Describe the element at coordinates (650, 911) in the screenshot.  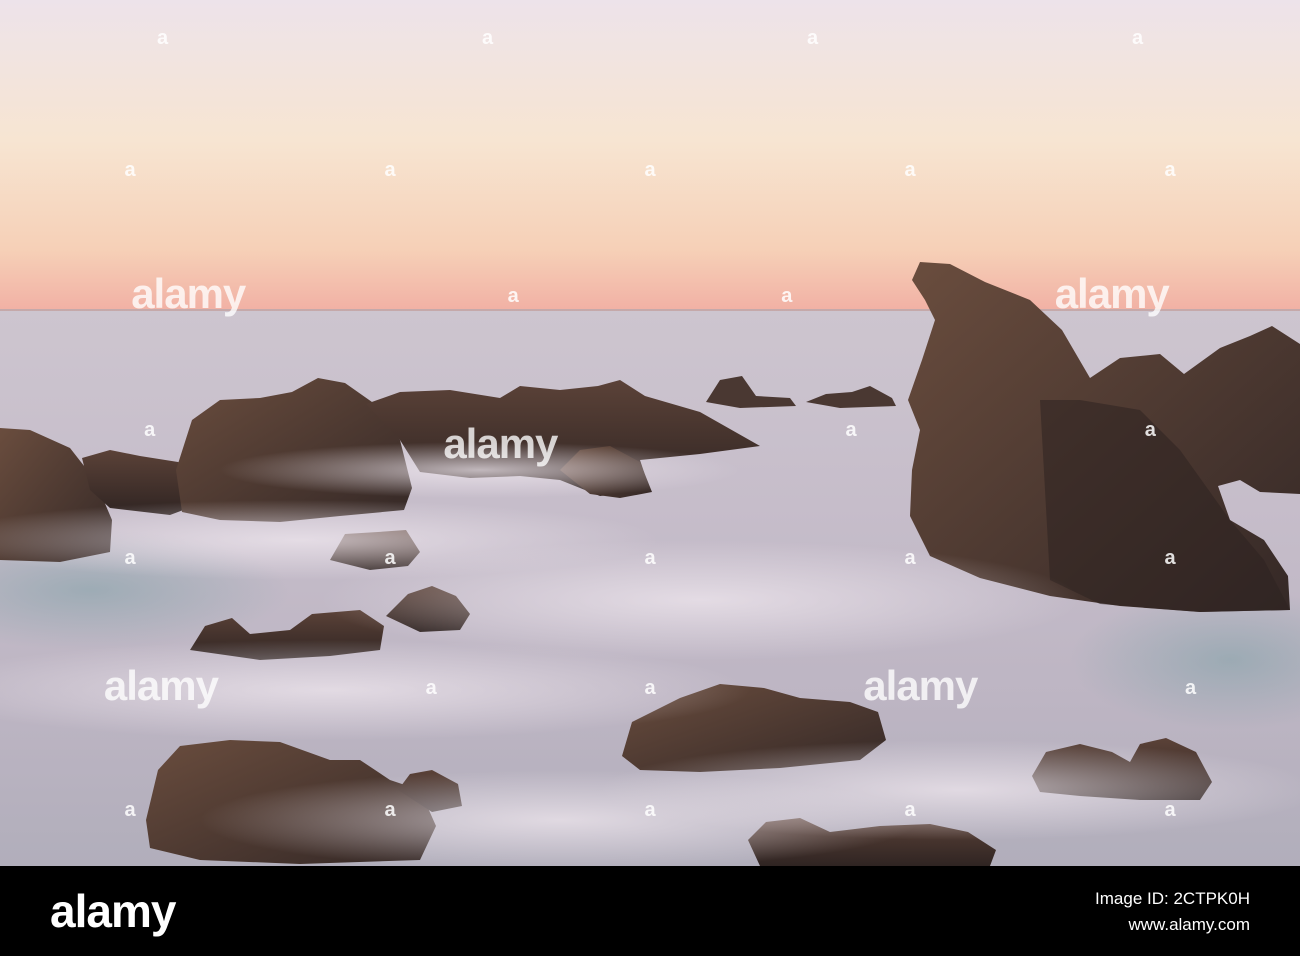
I see `stock-footer-bar: alamy Image ID: 2CTPK0H www.alamy.com` at that location.